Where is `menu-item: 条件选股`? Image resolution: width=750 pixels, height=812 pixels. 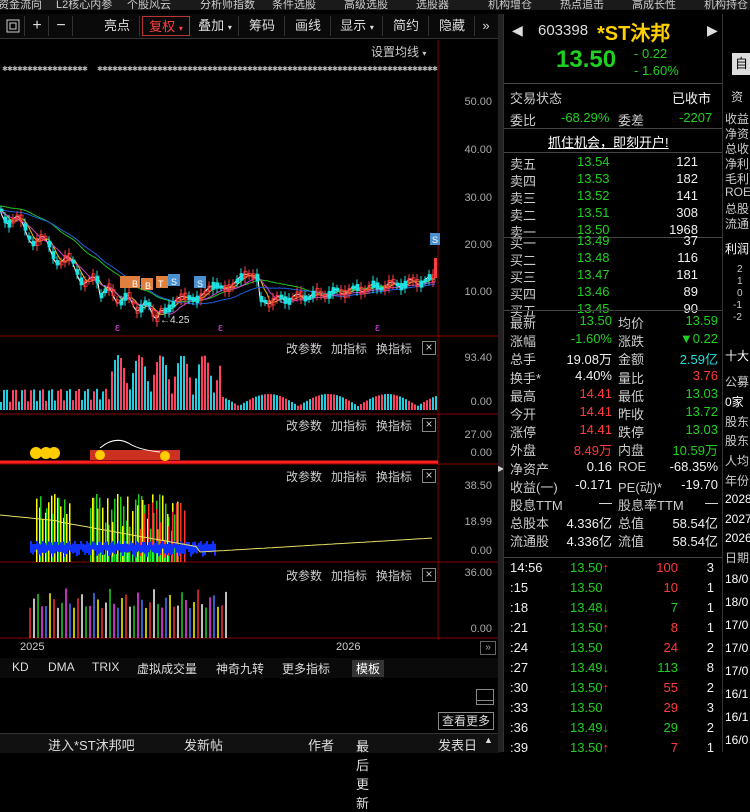
menu-item: 条件选股 is located at coordinates (294, 5).